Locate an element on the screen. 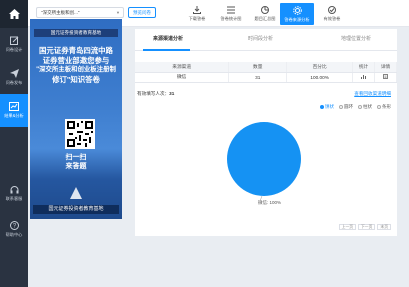 The image size is (409, 287). preview-button: 预览问卷 is located at coordinates (142, 12).